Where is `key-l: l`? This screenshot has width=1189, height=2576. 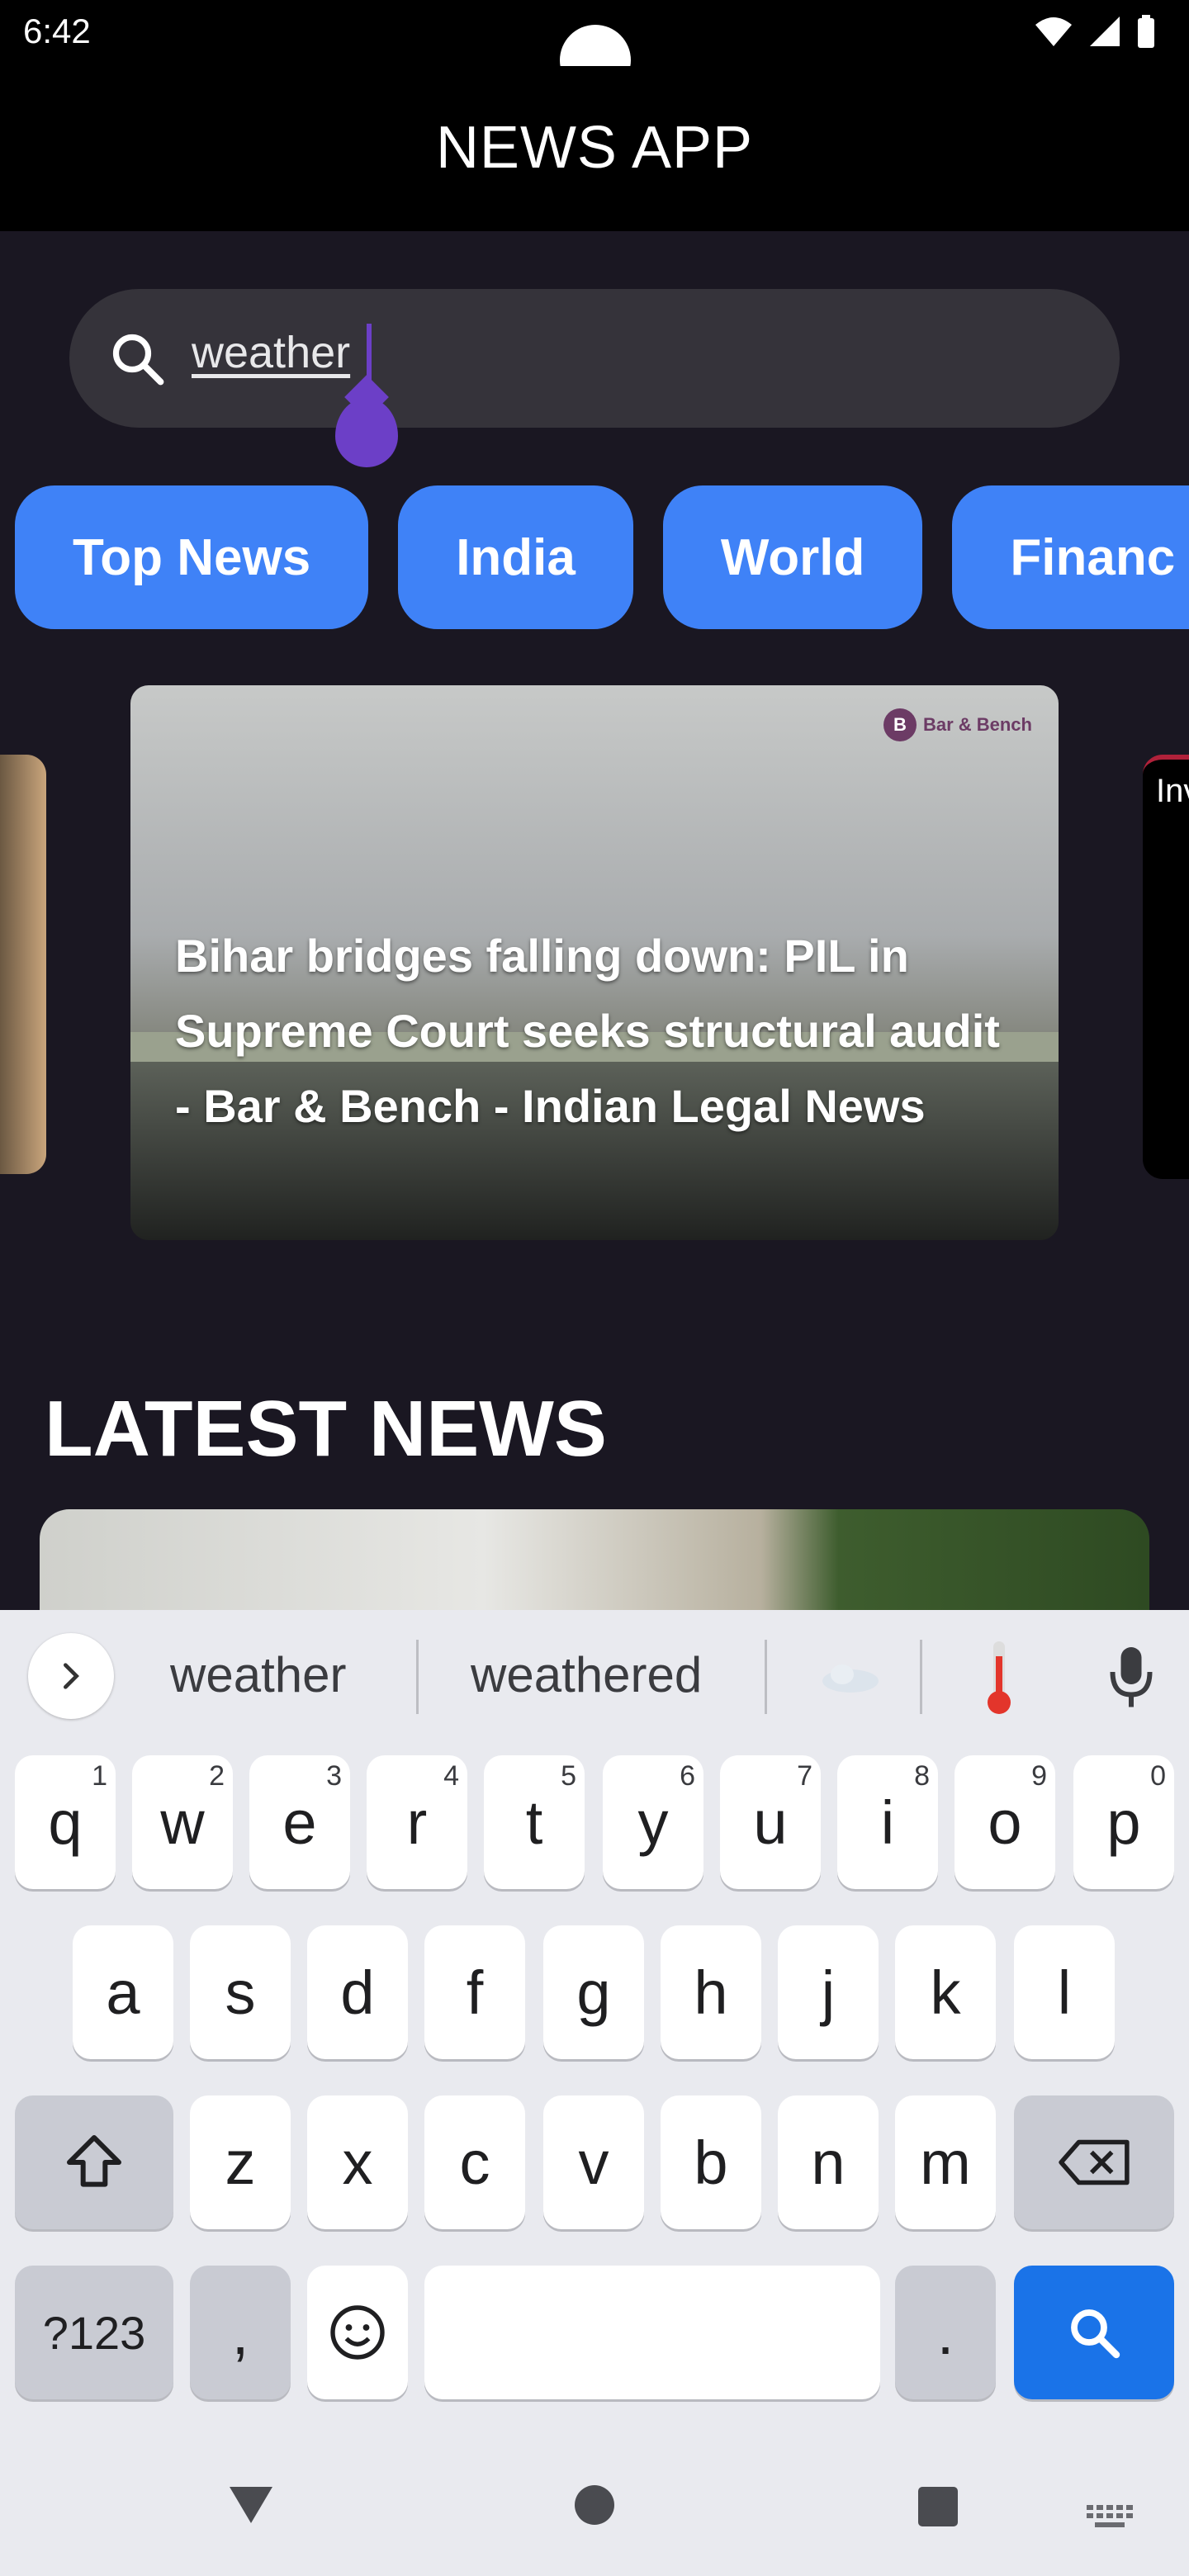
key-l: l is located at coordinates (1064, 1992).